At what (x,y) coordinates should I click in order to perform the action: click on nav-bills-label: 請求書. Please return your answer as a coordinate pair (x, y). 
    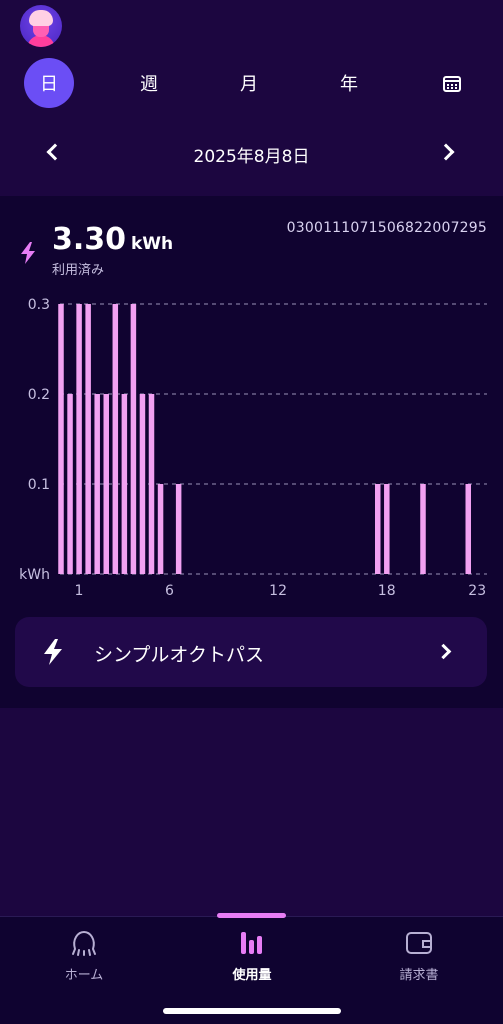
    Looking at the image, I should click on (419, 975).